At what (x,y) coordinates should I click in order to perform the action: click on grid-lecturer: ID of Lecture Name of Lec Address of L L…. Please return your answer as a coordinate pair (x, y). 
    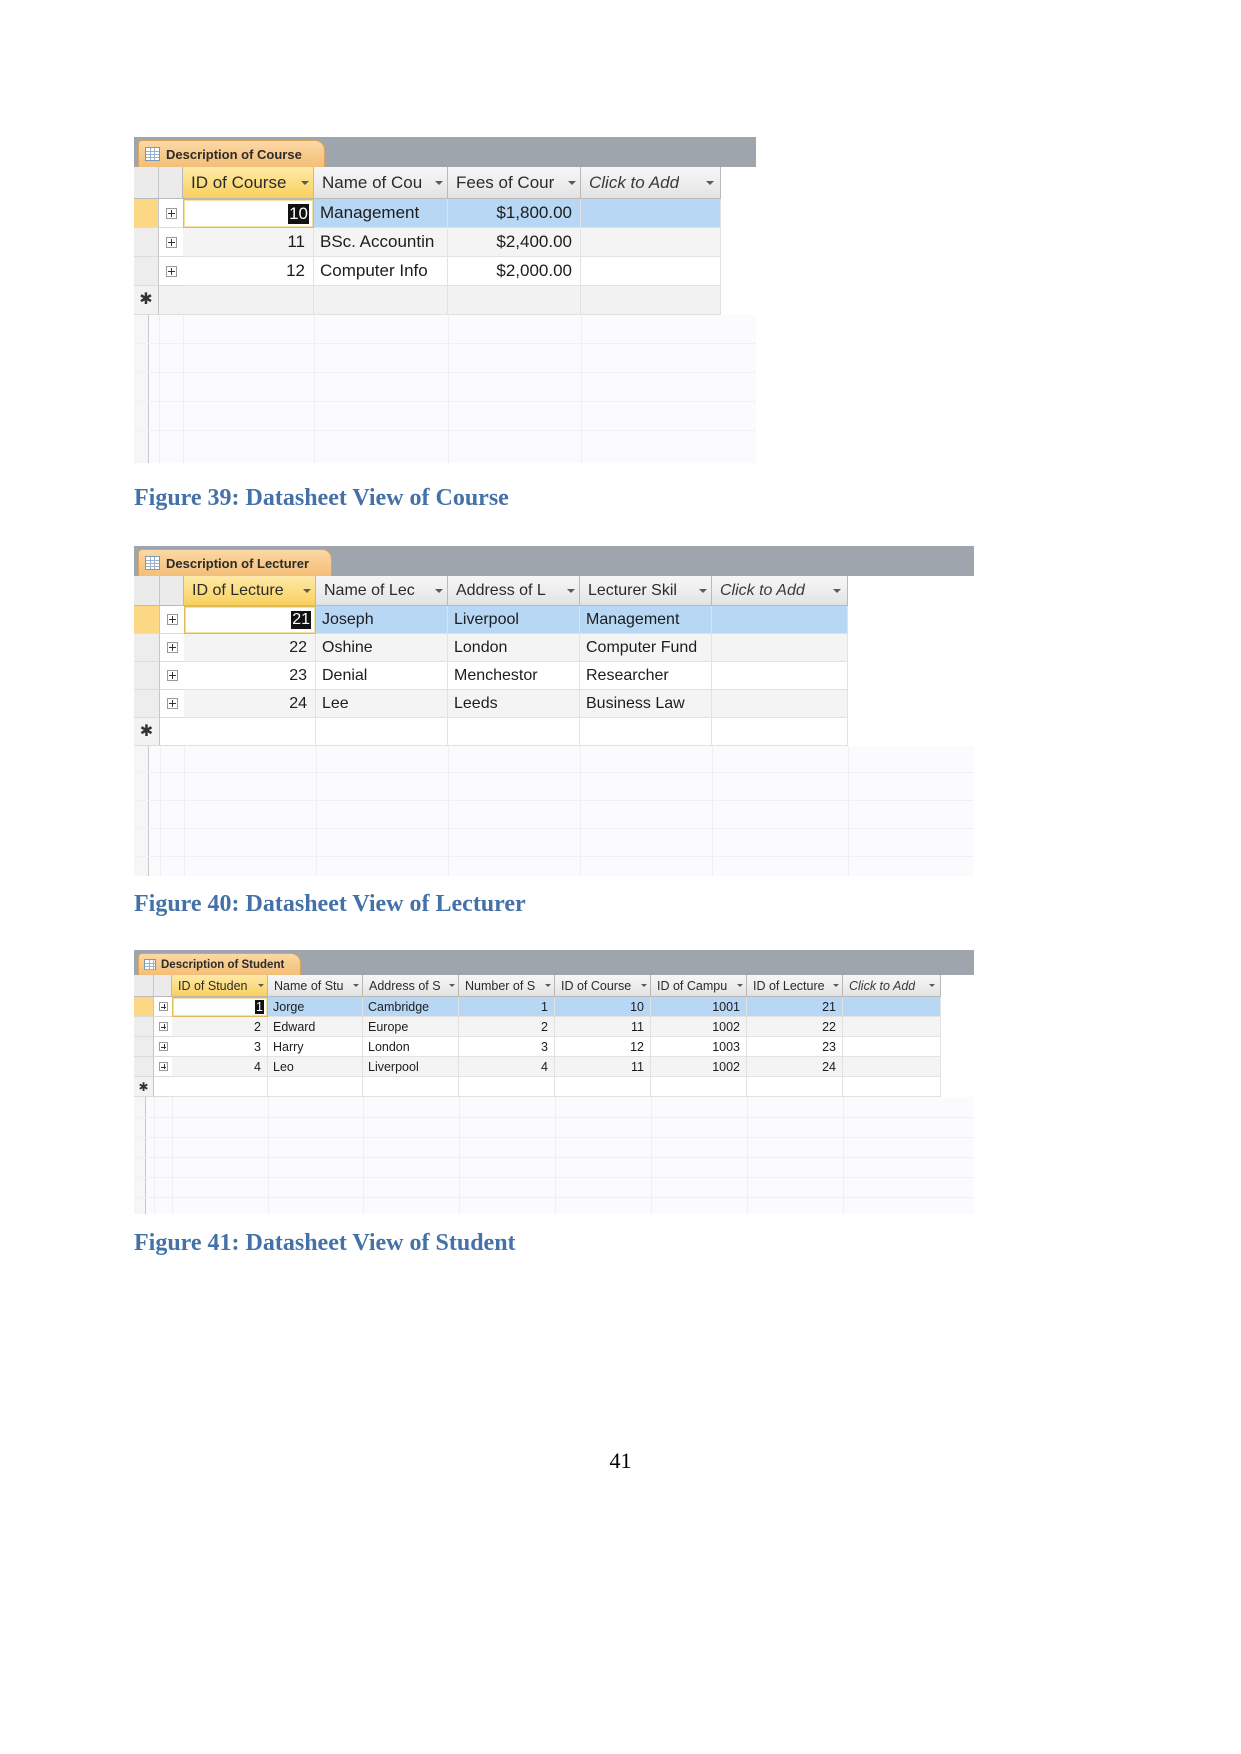
    Looking at the image, I should click on (554, 726).